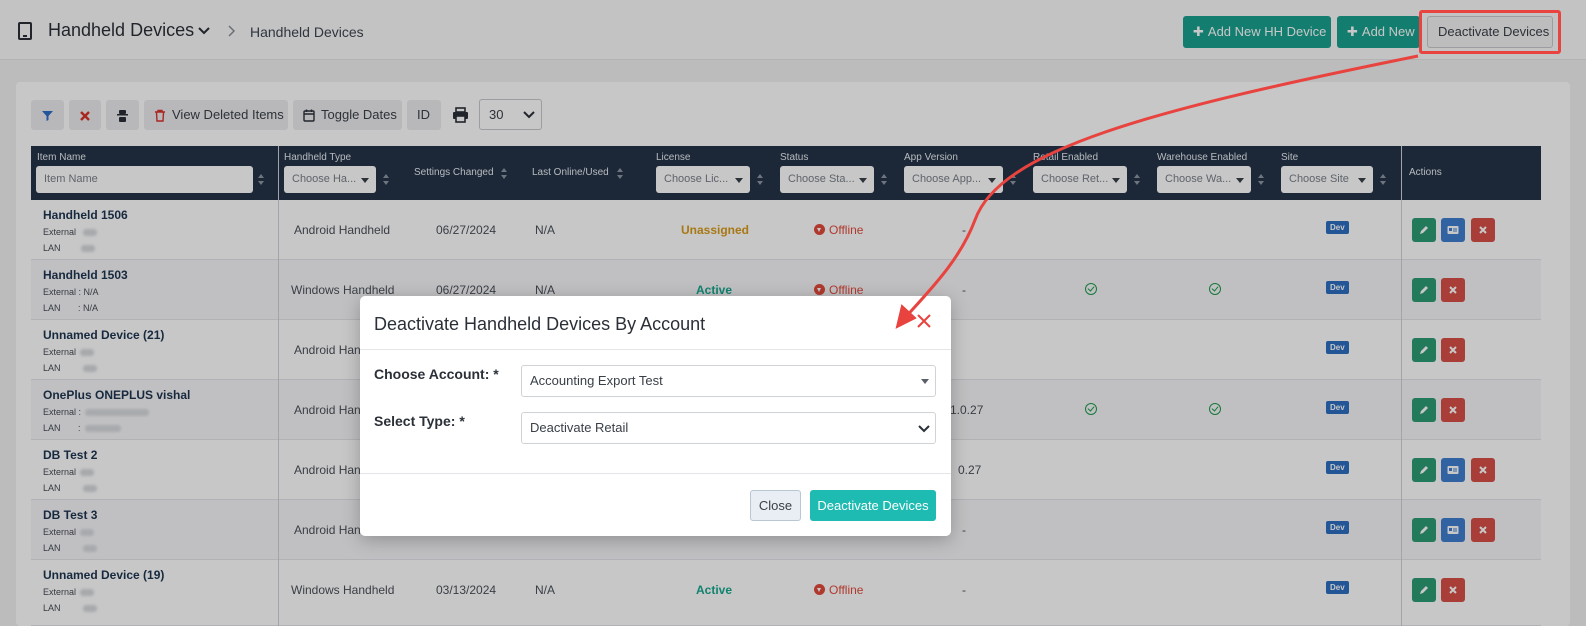 This screenshot has width=1586, height=626. Describe the element at coordinates (579, 427) in the screenshot. I see `select-type-value: Deactivate Retail` at that location.